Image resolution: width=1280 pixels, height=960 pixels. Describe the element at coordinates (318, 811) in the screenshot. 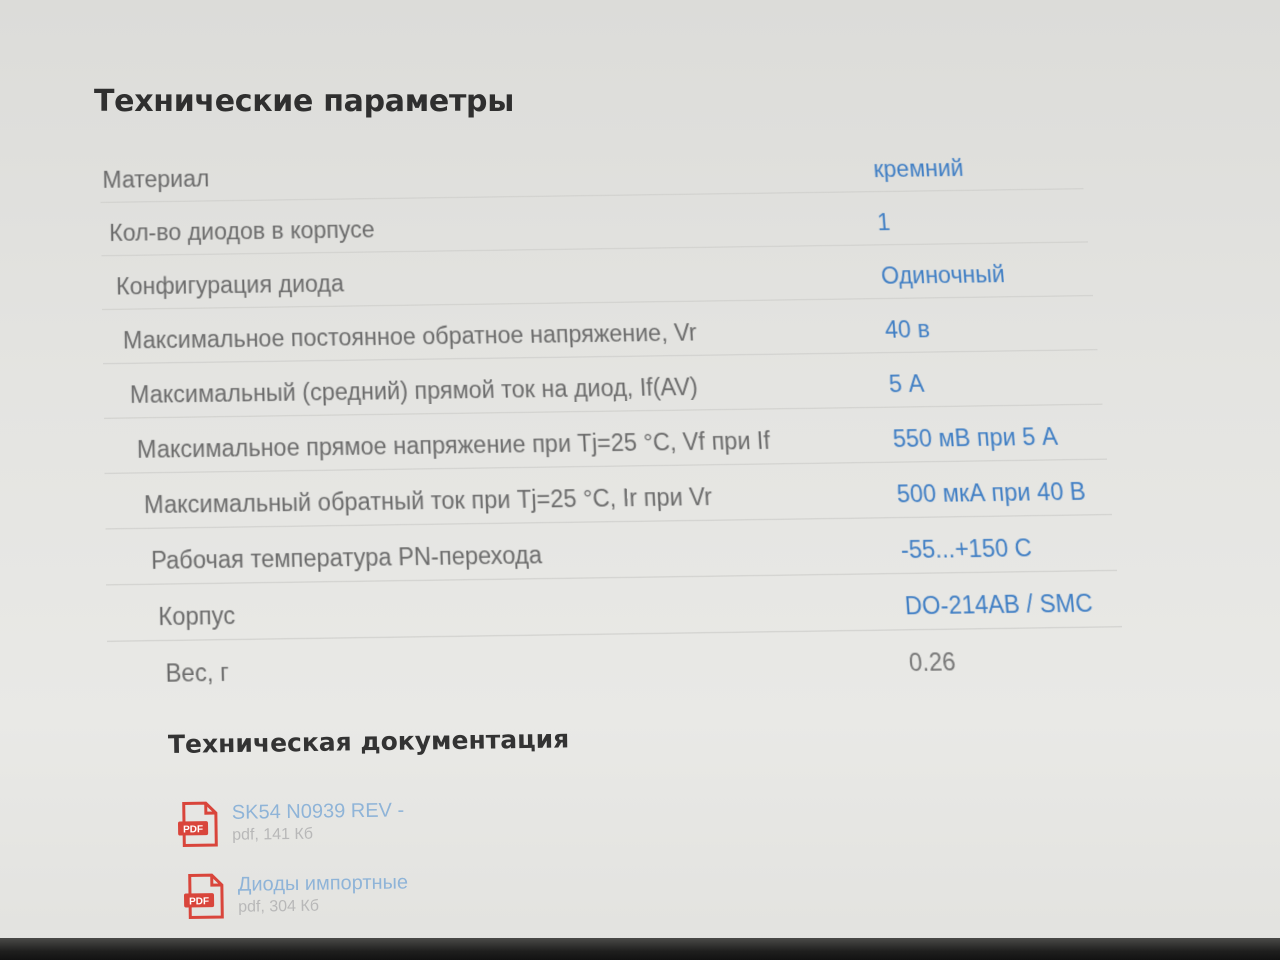

I see `document-link: SK54 N0939 REV -` at that location.